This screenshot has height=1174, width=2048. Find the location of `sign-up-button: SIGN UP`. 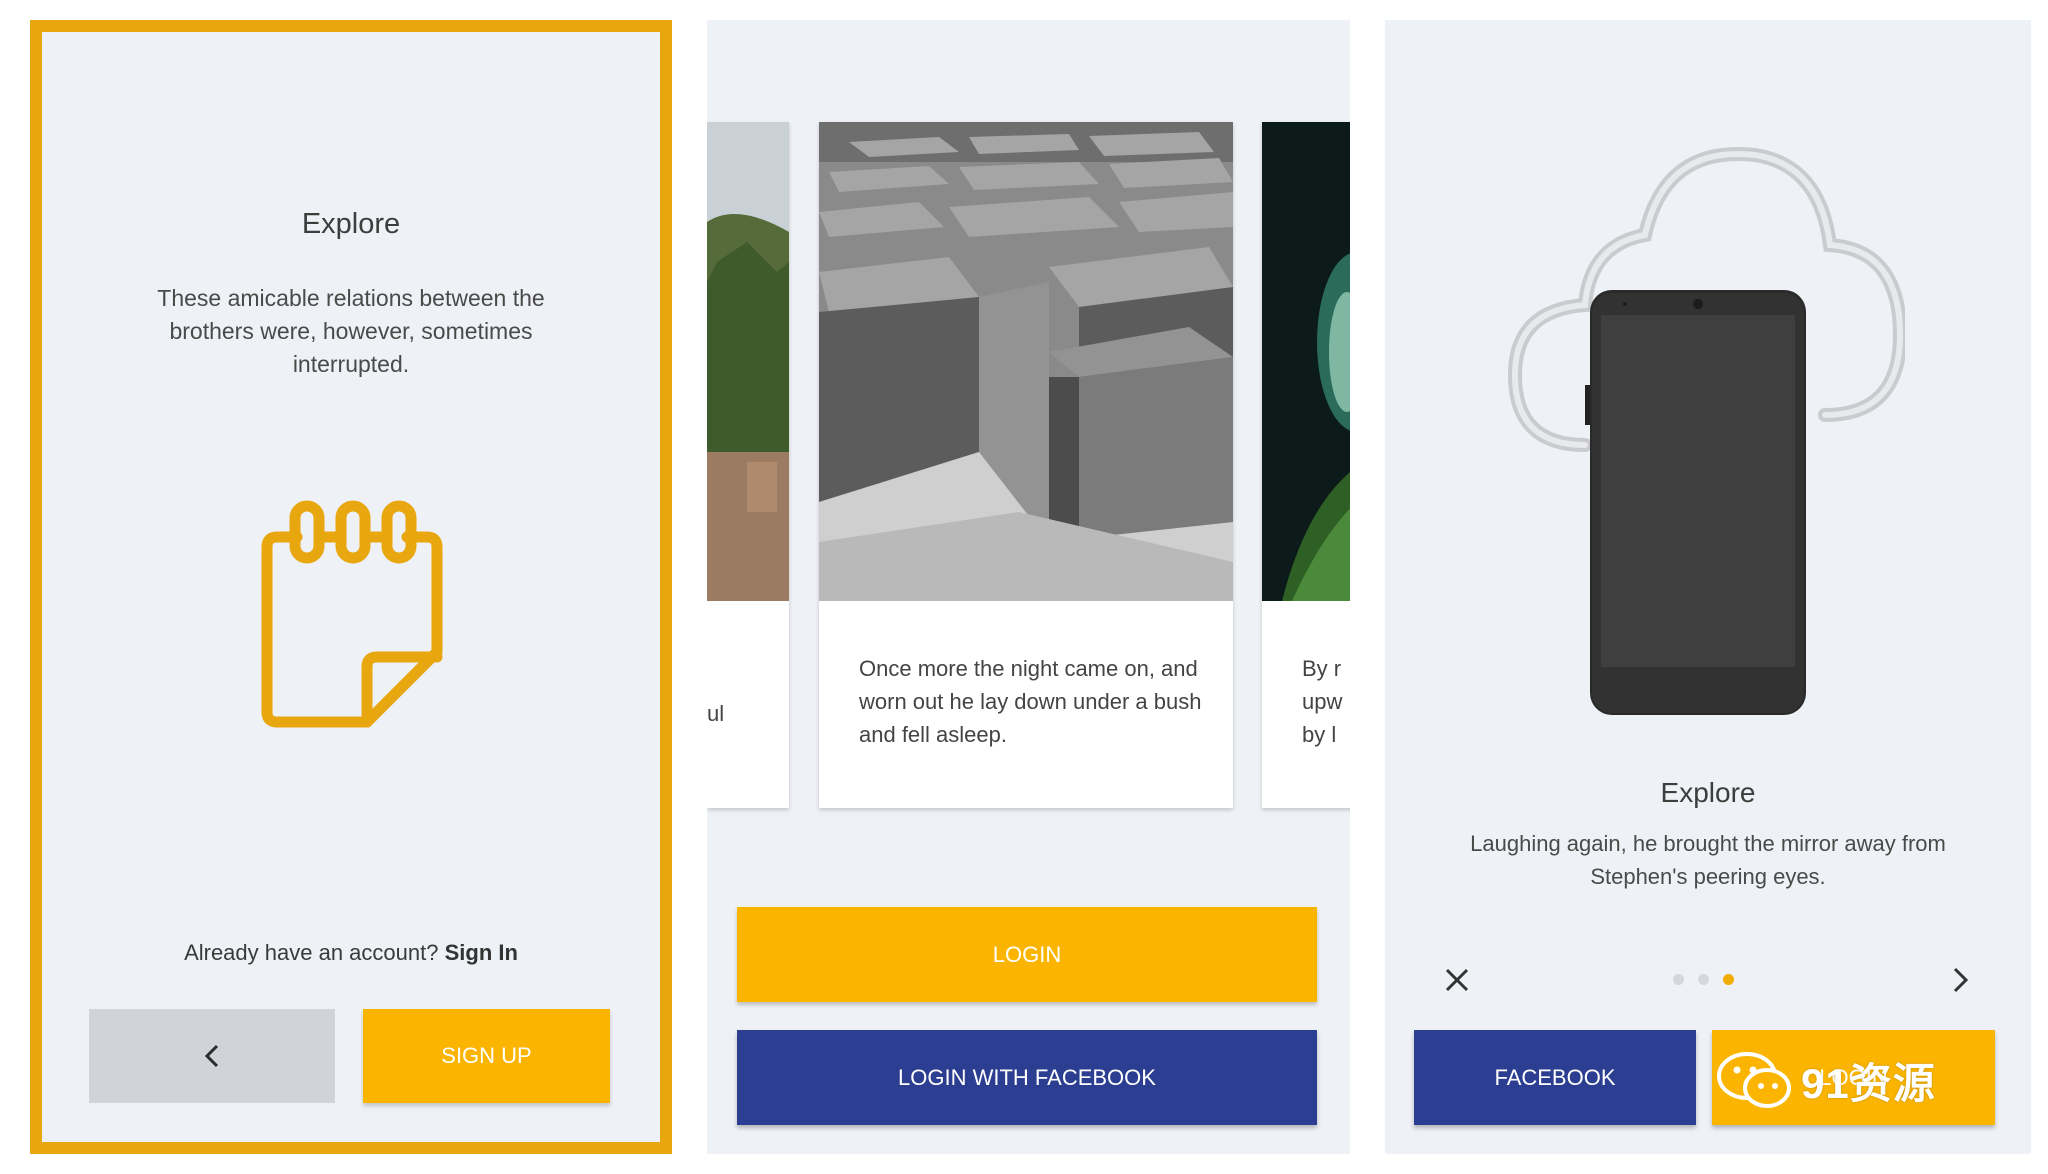

sign-up-button: SIGN UP is located at coordinates (486, 1056).